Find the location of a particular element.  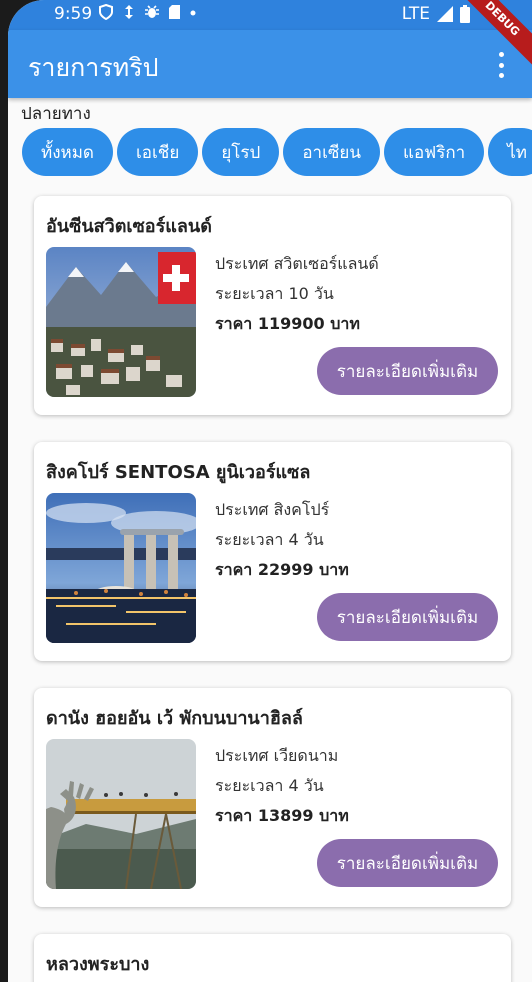

bug-icon is located at coordinates (152, 11).